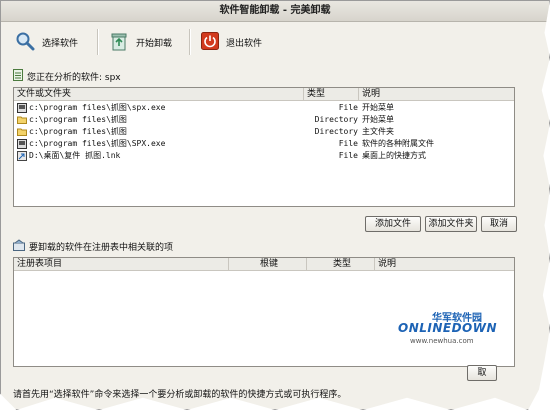 The image size is (554, 413). Describe the element at coordinates (159, 94) in the screenshot. I see `column-header-path: 文件或文件夹` at that location.